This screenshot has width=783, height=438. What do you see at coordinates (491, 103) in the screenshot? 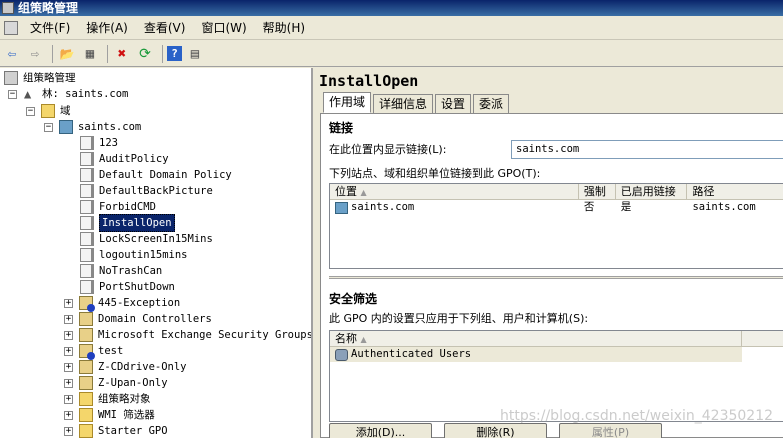
I see `tab-delegation: 委派` at bounding box center [491, 103].